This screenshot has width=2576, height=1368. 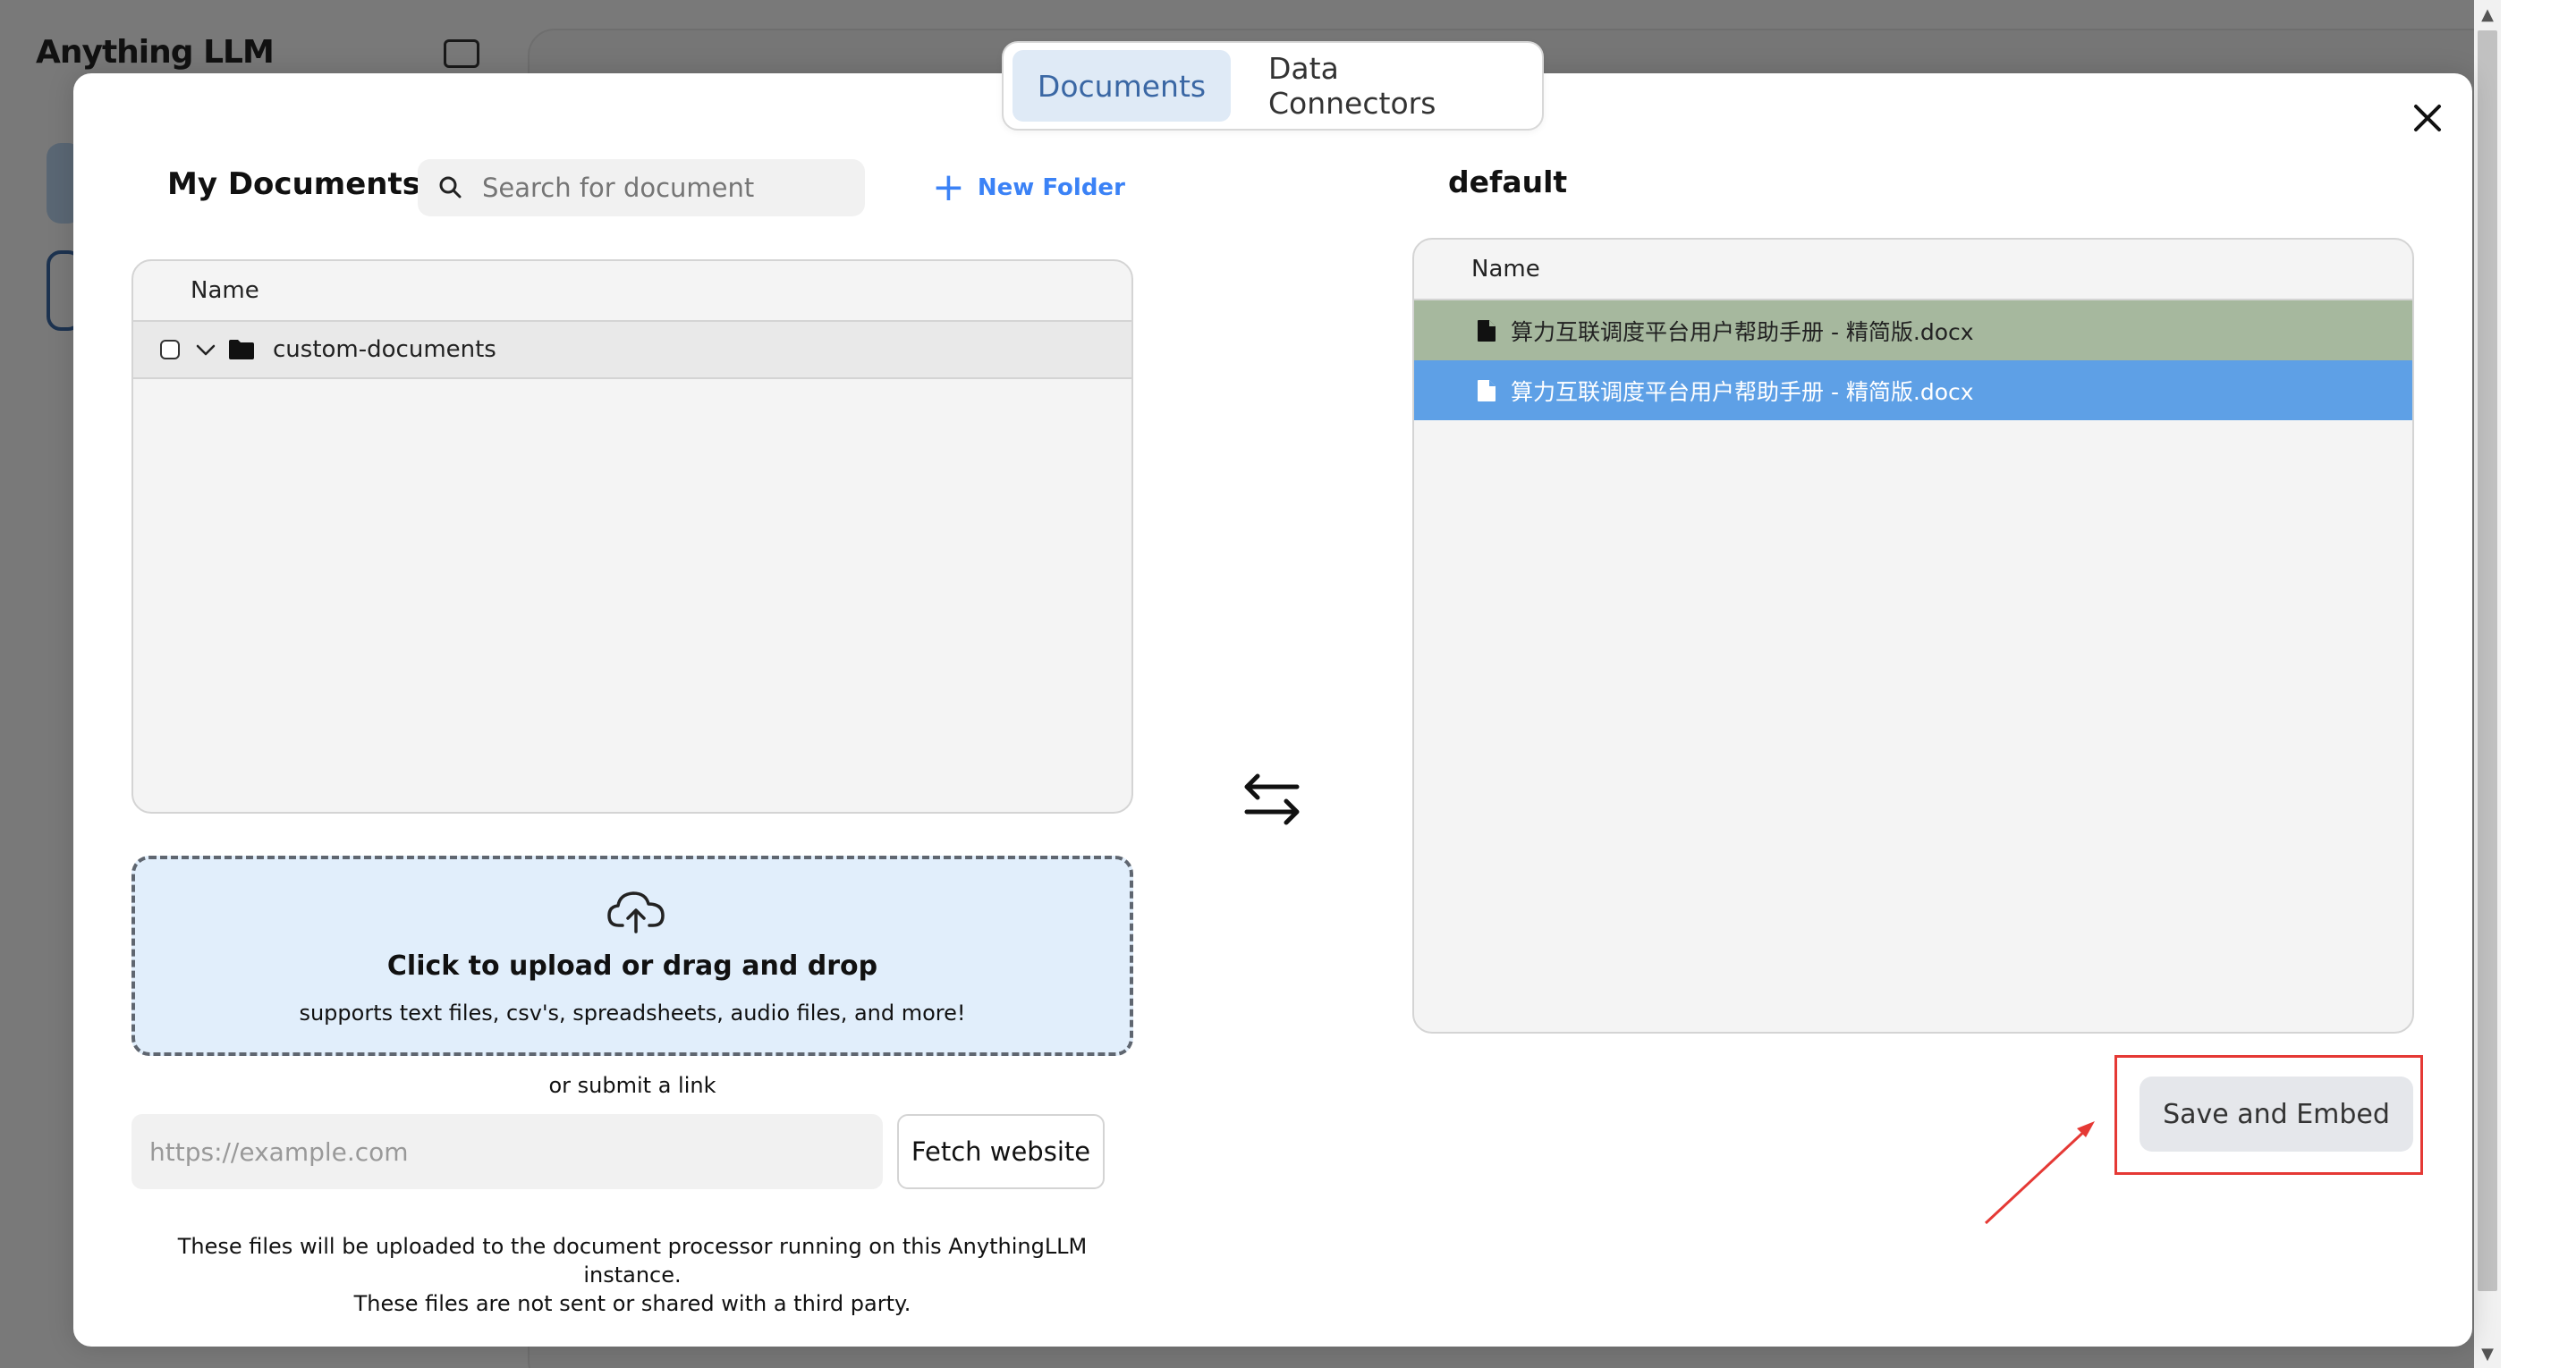 I want to click on new-folder-button: + New Folder, so click(x=1028, y=188).